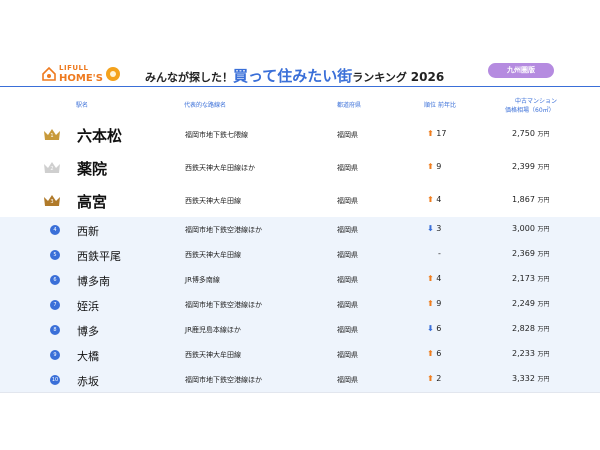  What do you see at coordinates (92, 168) in the screenshot?
I see `station-name: 薬院` at bounding box center [92, 168].